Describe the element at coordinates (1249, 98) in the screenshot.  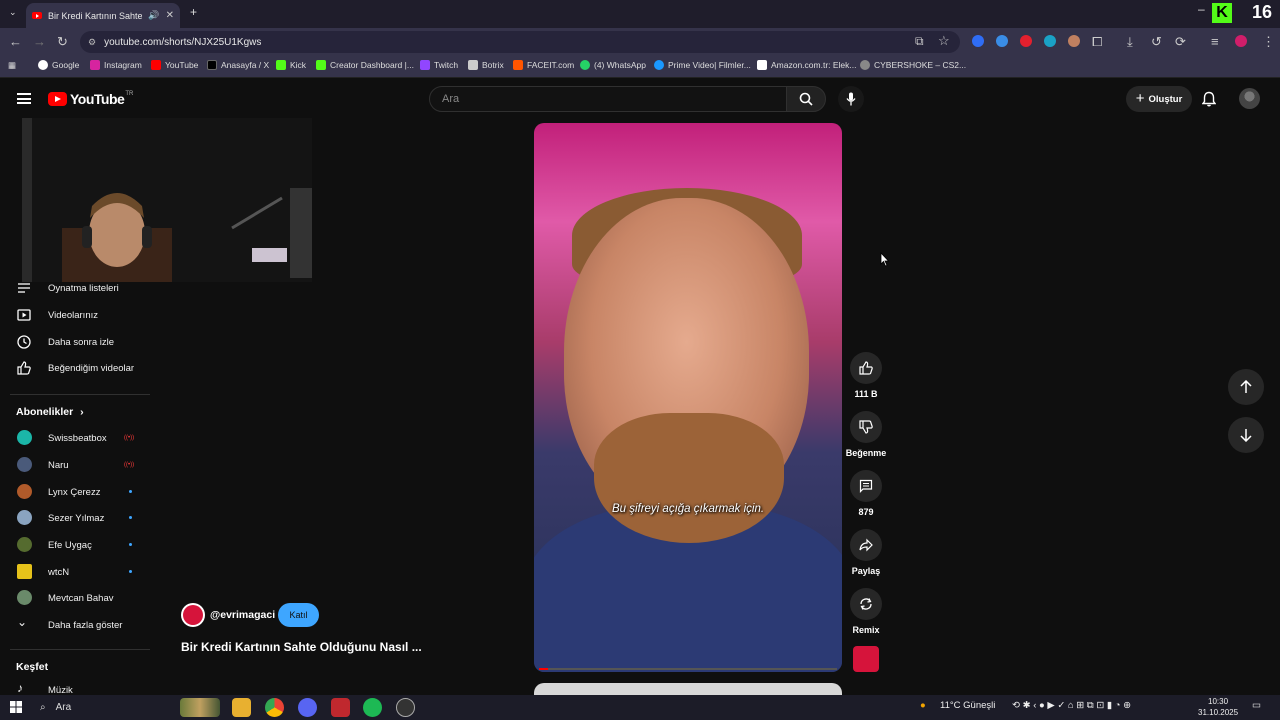
I see `account-avatar` at that location.